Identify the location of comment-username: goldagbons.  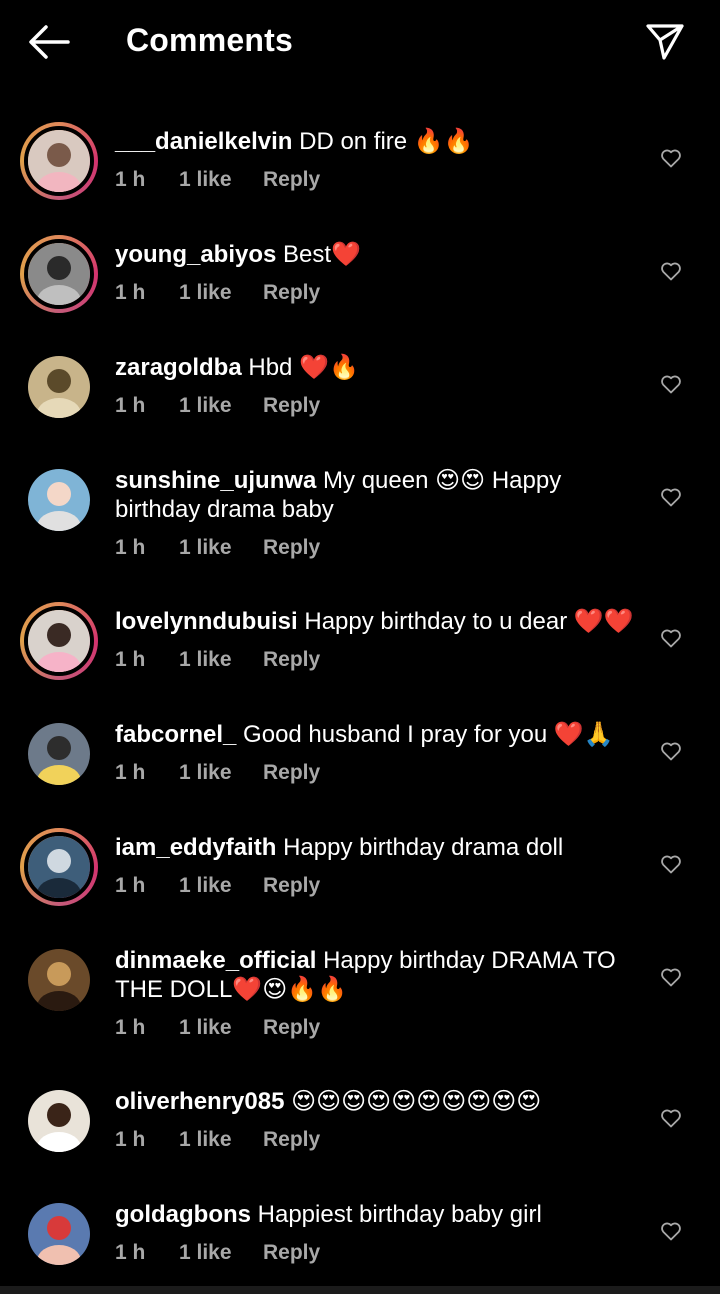
(183, 1214).